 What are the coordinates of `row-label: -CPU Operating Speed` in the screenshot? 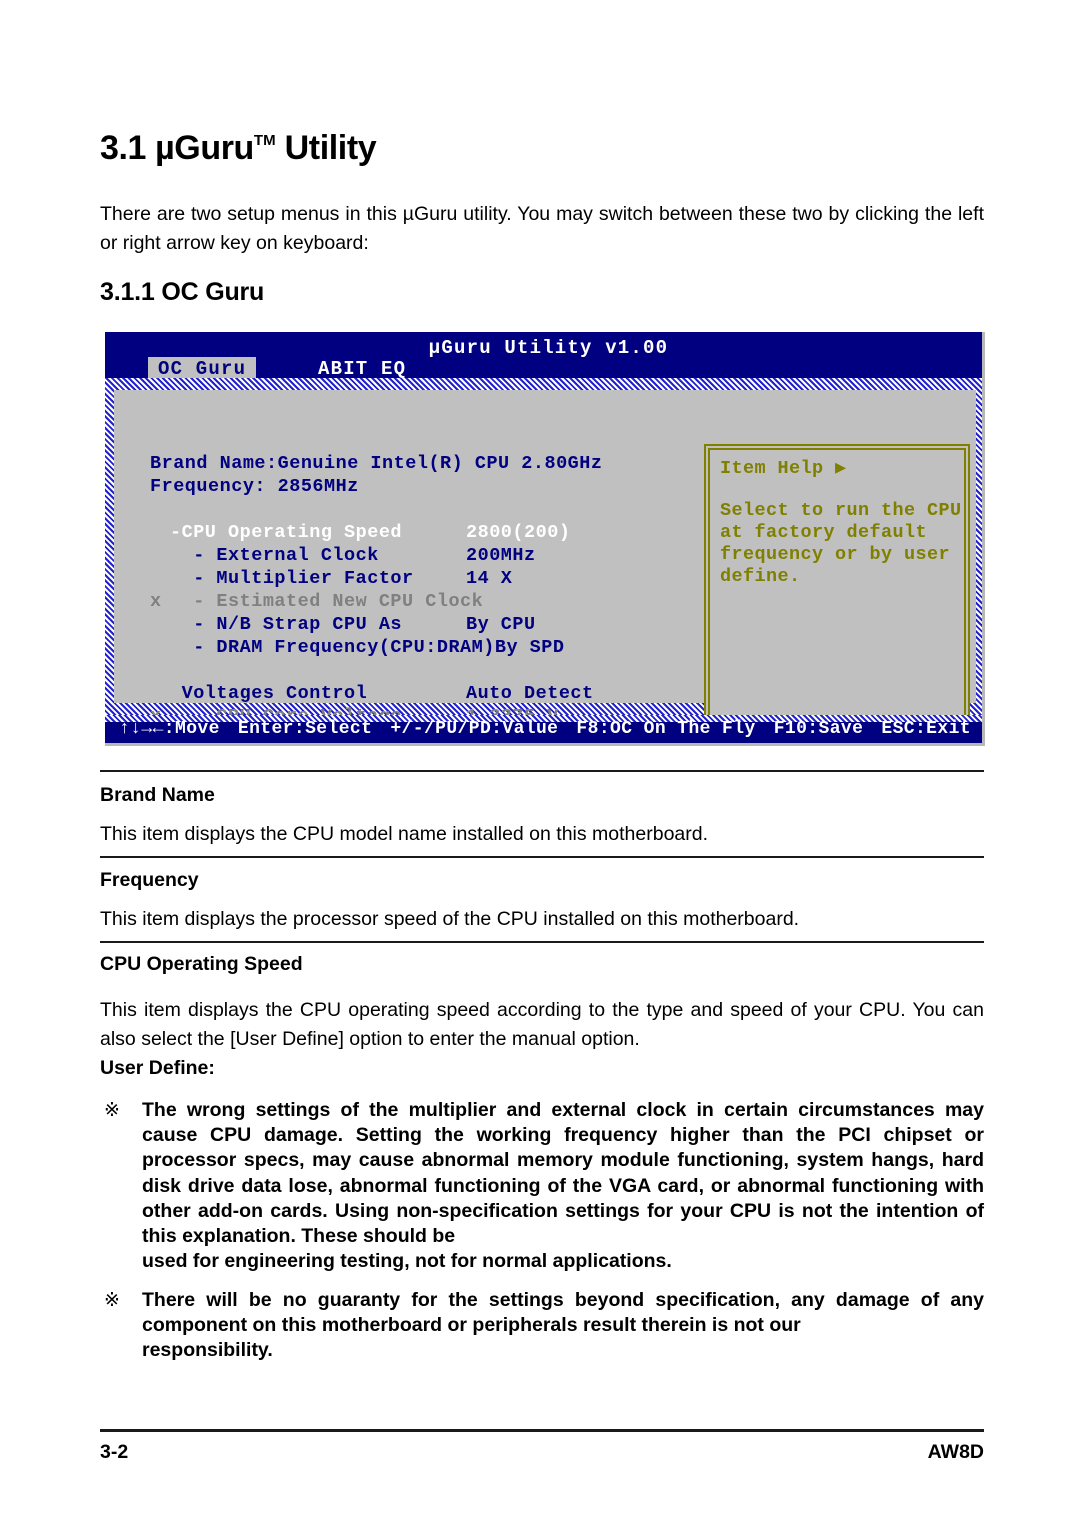 It's located at (286, 532).